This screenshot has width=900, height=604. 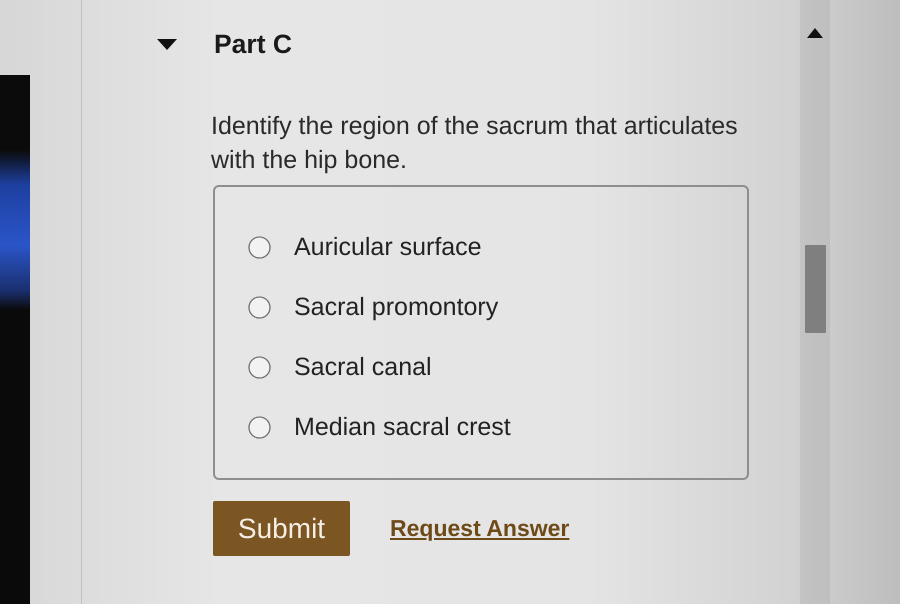 What do you see at coordinates (815, 289) in the screenshot?
I see `scrollbar-thumb` at bounding box center [815, 289].